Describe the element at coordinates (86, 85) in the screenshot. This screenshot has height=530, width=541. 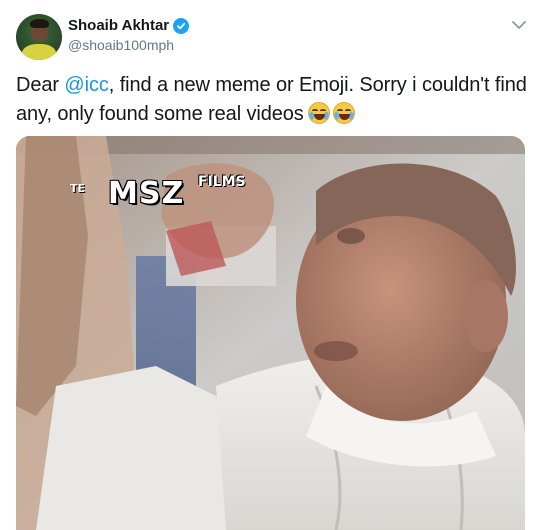
I see `mention-link: @icc` at that location.